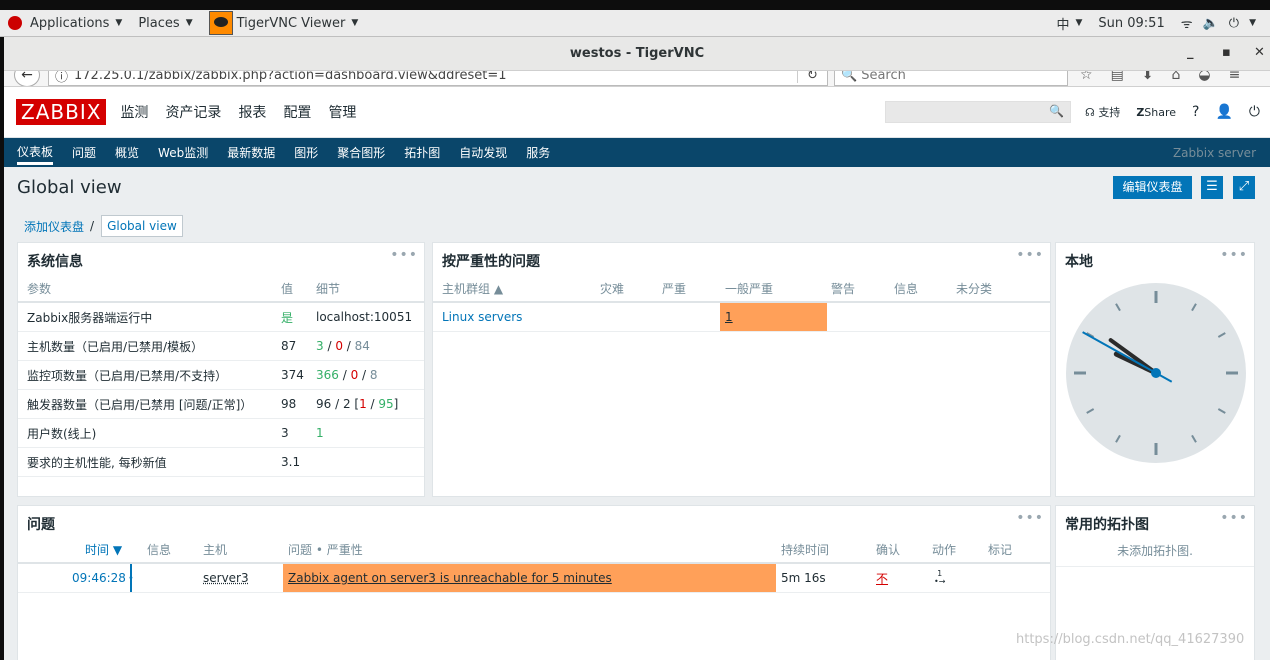  Describe the element at coordinates (773, 317) in the screenshot. I see `average-count-cell: 1` at that location.